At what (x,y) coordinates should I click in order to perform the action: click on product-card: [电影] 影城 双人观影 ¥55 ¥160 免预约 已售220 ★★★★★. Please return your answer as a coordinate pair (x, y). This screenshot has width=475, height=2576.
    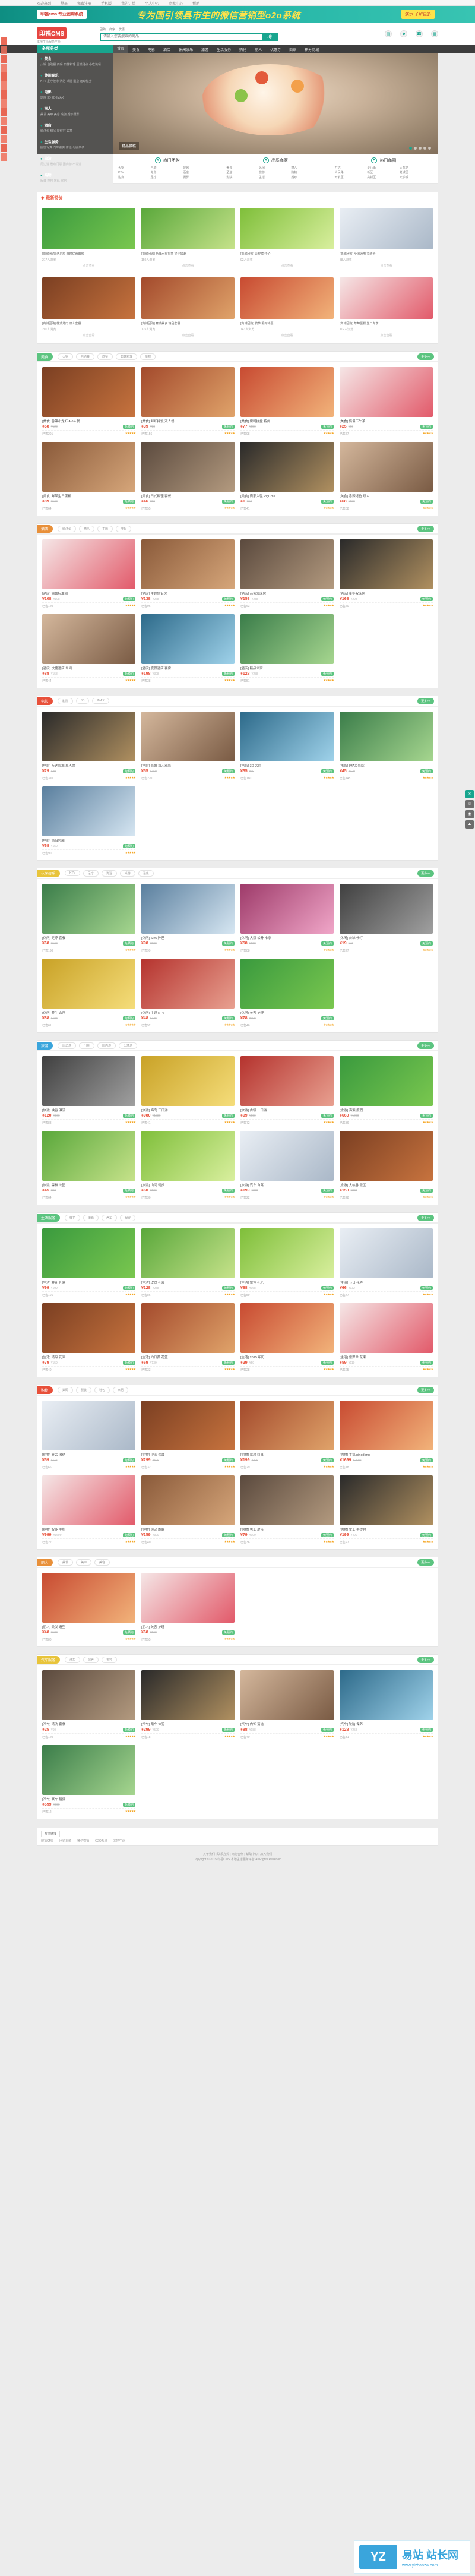
    Looking at the image, I should click on (188, 746).